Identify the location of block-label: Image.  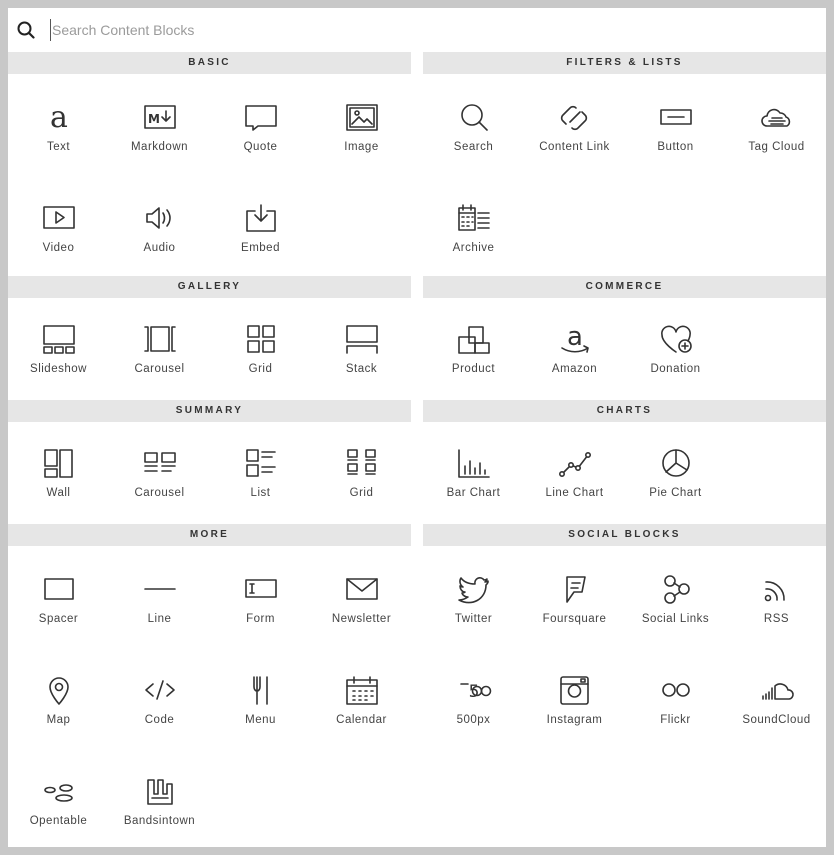
(361, 147).